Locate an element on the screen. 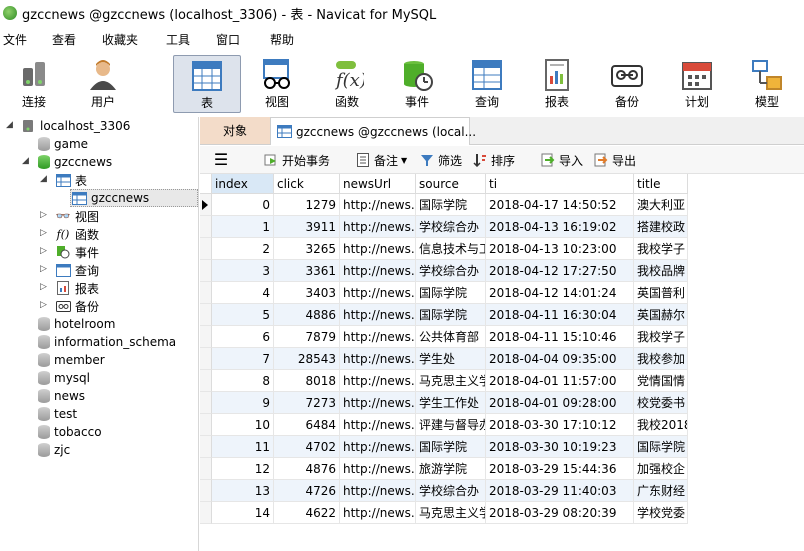 Image resolution: width=804 pixels, height=551 pixels. table-button: 表 is located at coordinates (207, 84).